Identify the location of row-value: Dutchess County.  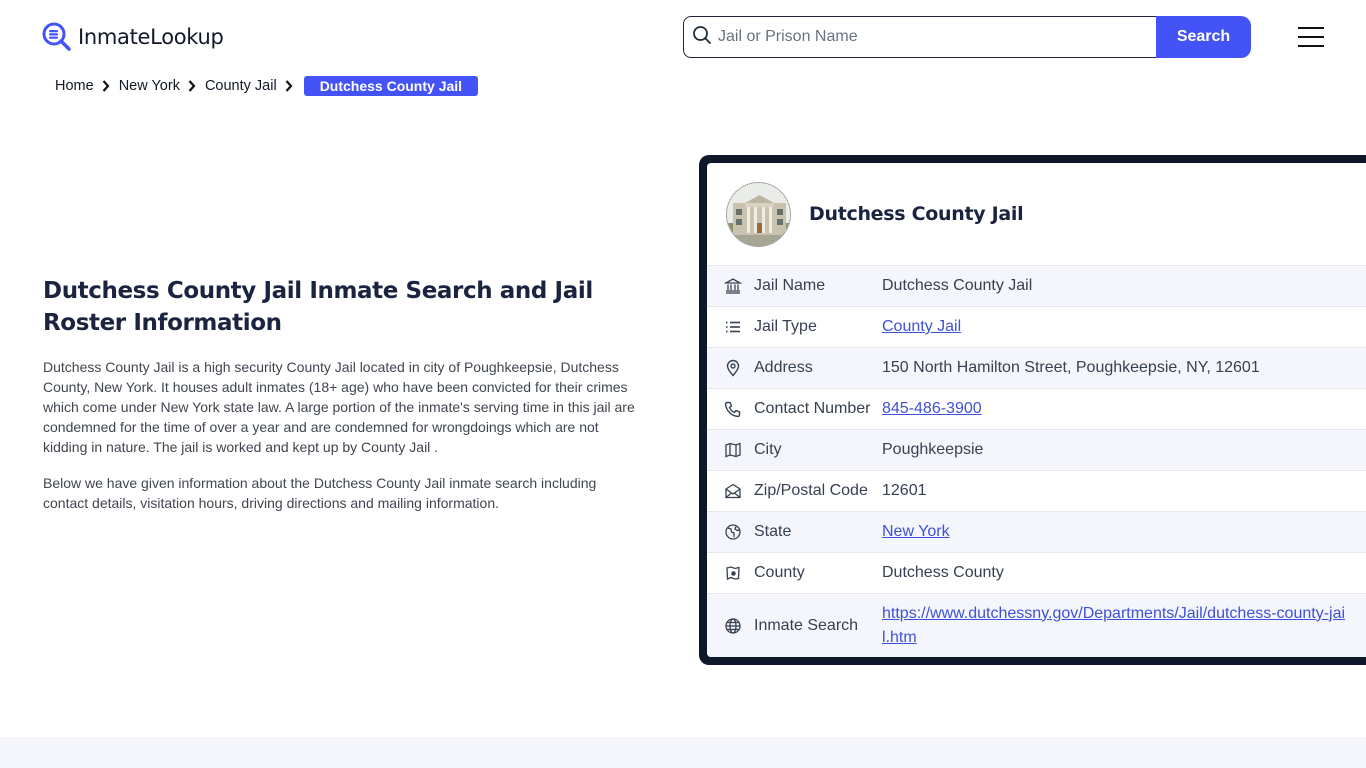
(943, 572).